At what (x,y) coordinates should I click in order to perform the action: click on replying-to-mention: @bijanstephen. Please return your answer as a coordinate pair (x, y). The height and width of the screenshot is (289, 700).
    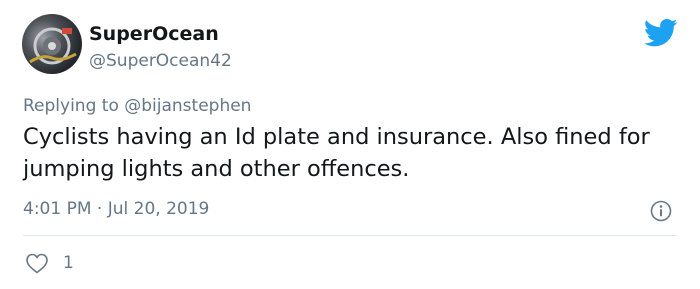
    Looking at the image, I should click on (187, 106).